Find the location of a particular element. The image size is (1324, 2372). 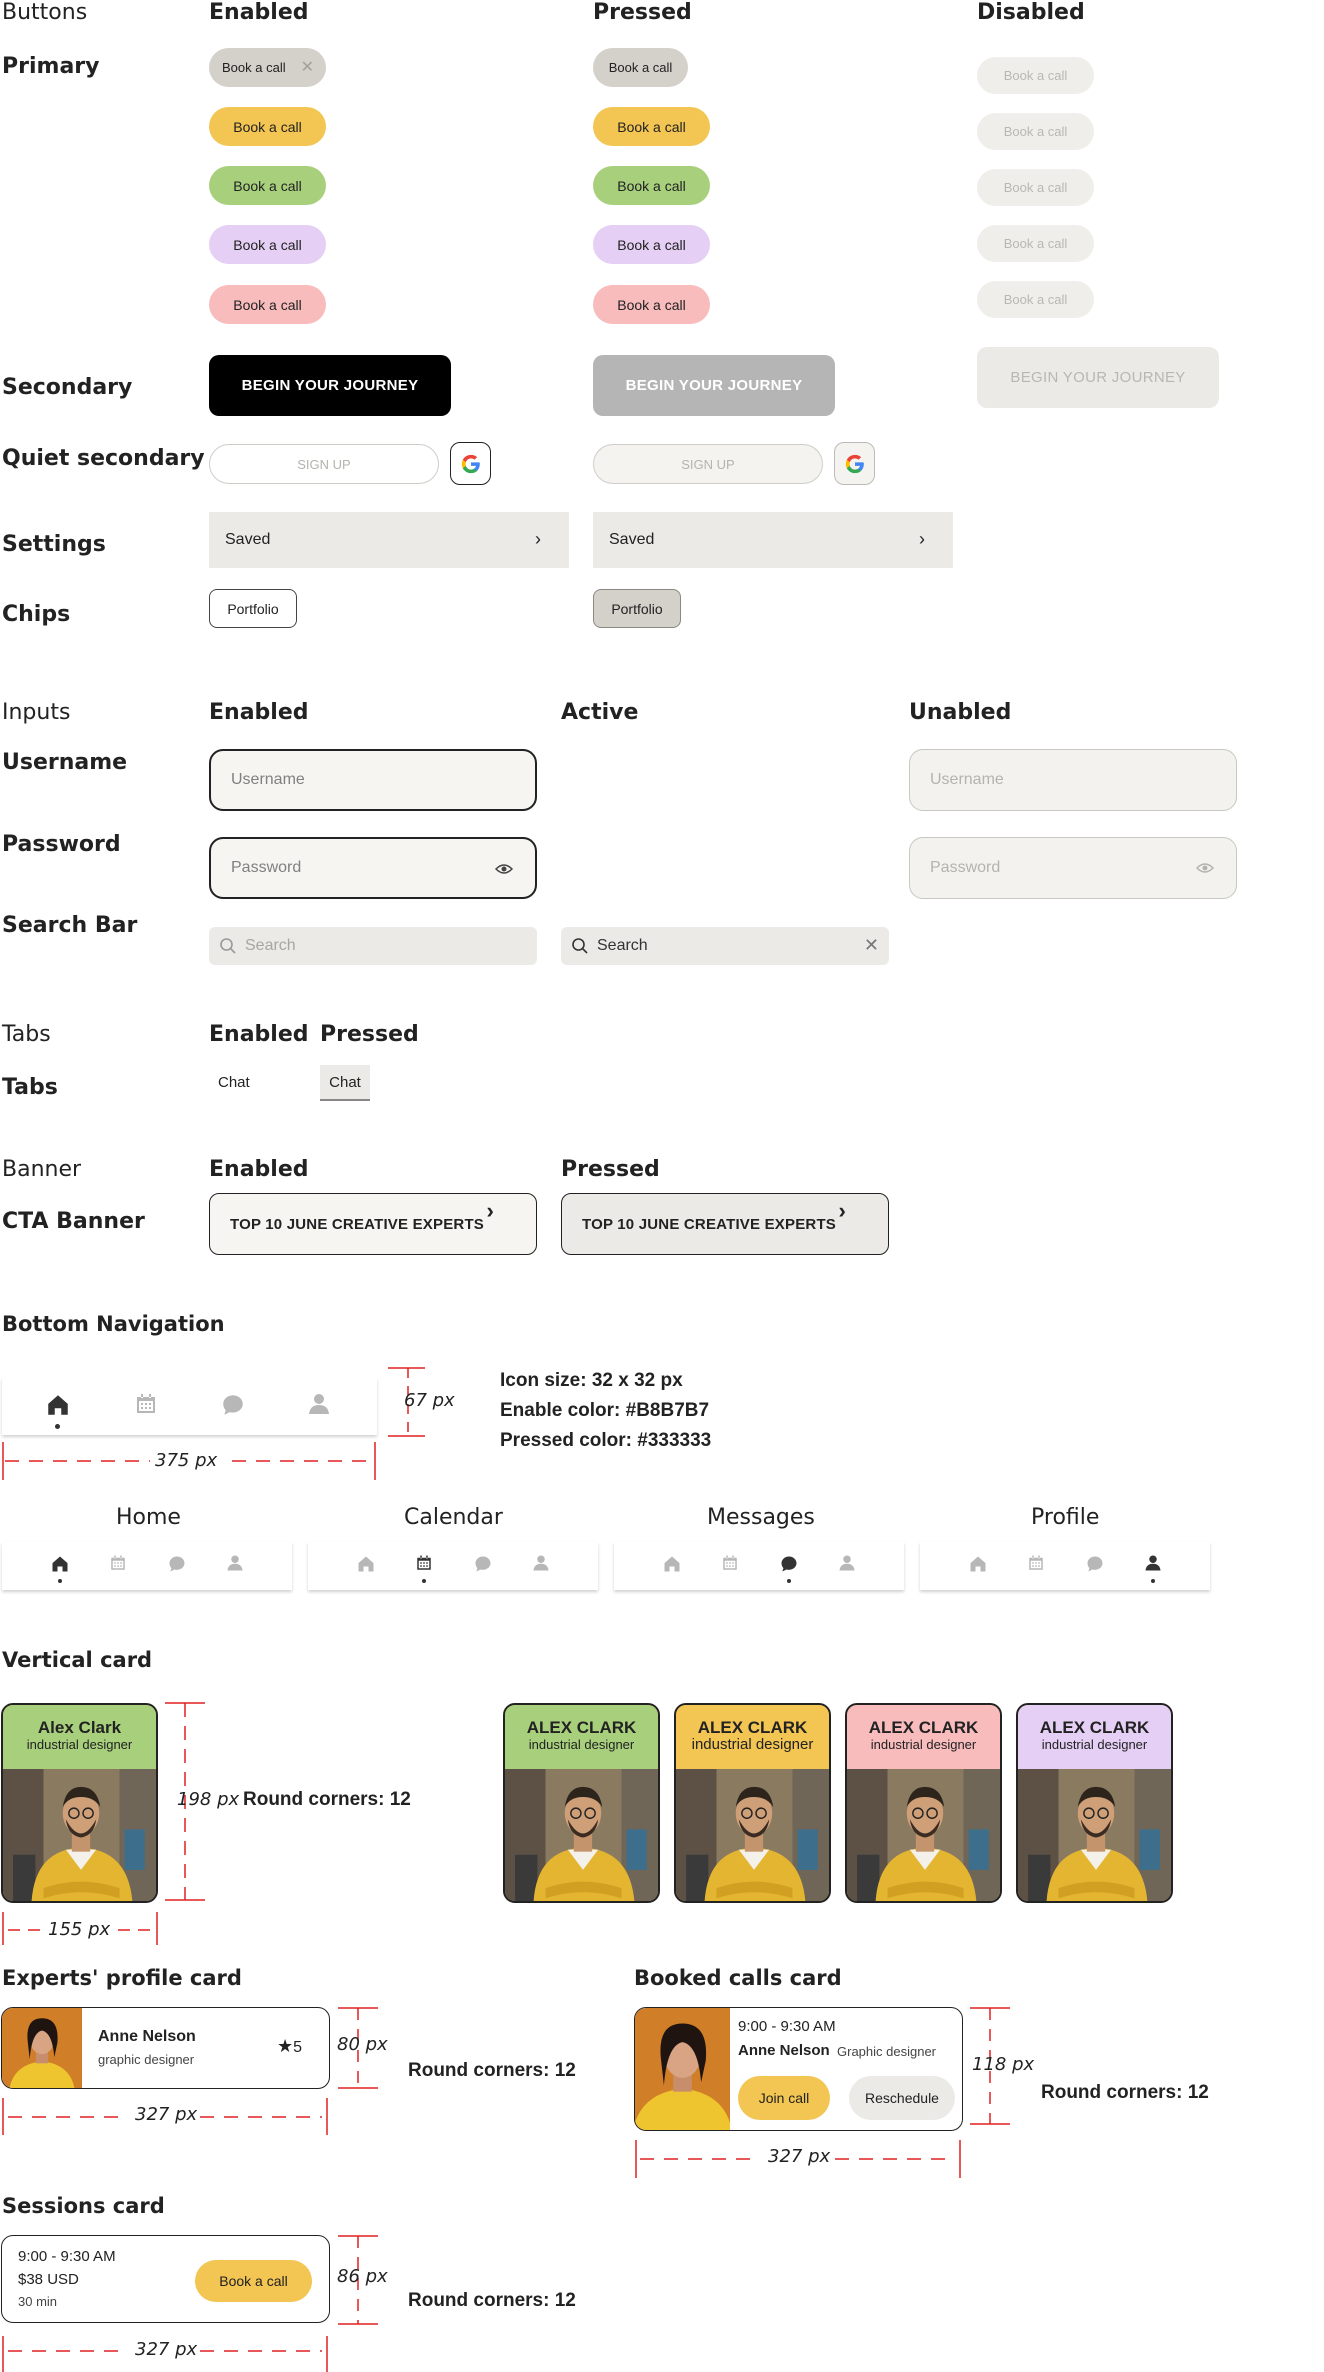

primary-button-disabled-1: Book a call is located at coordinates (1035, 75).